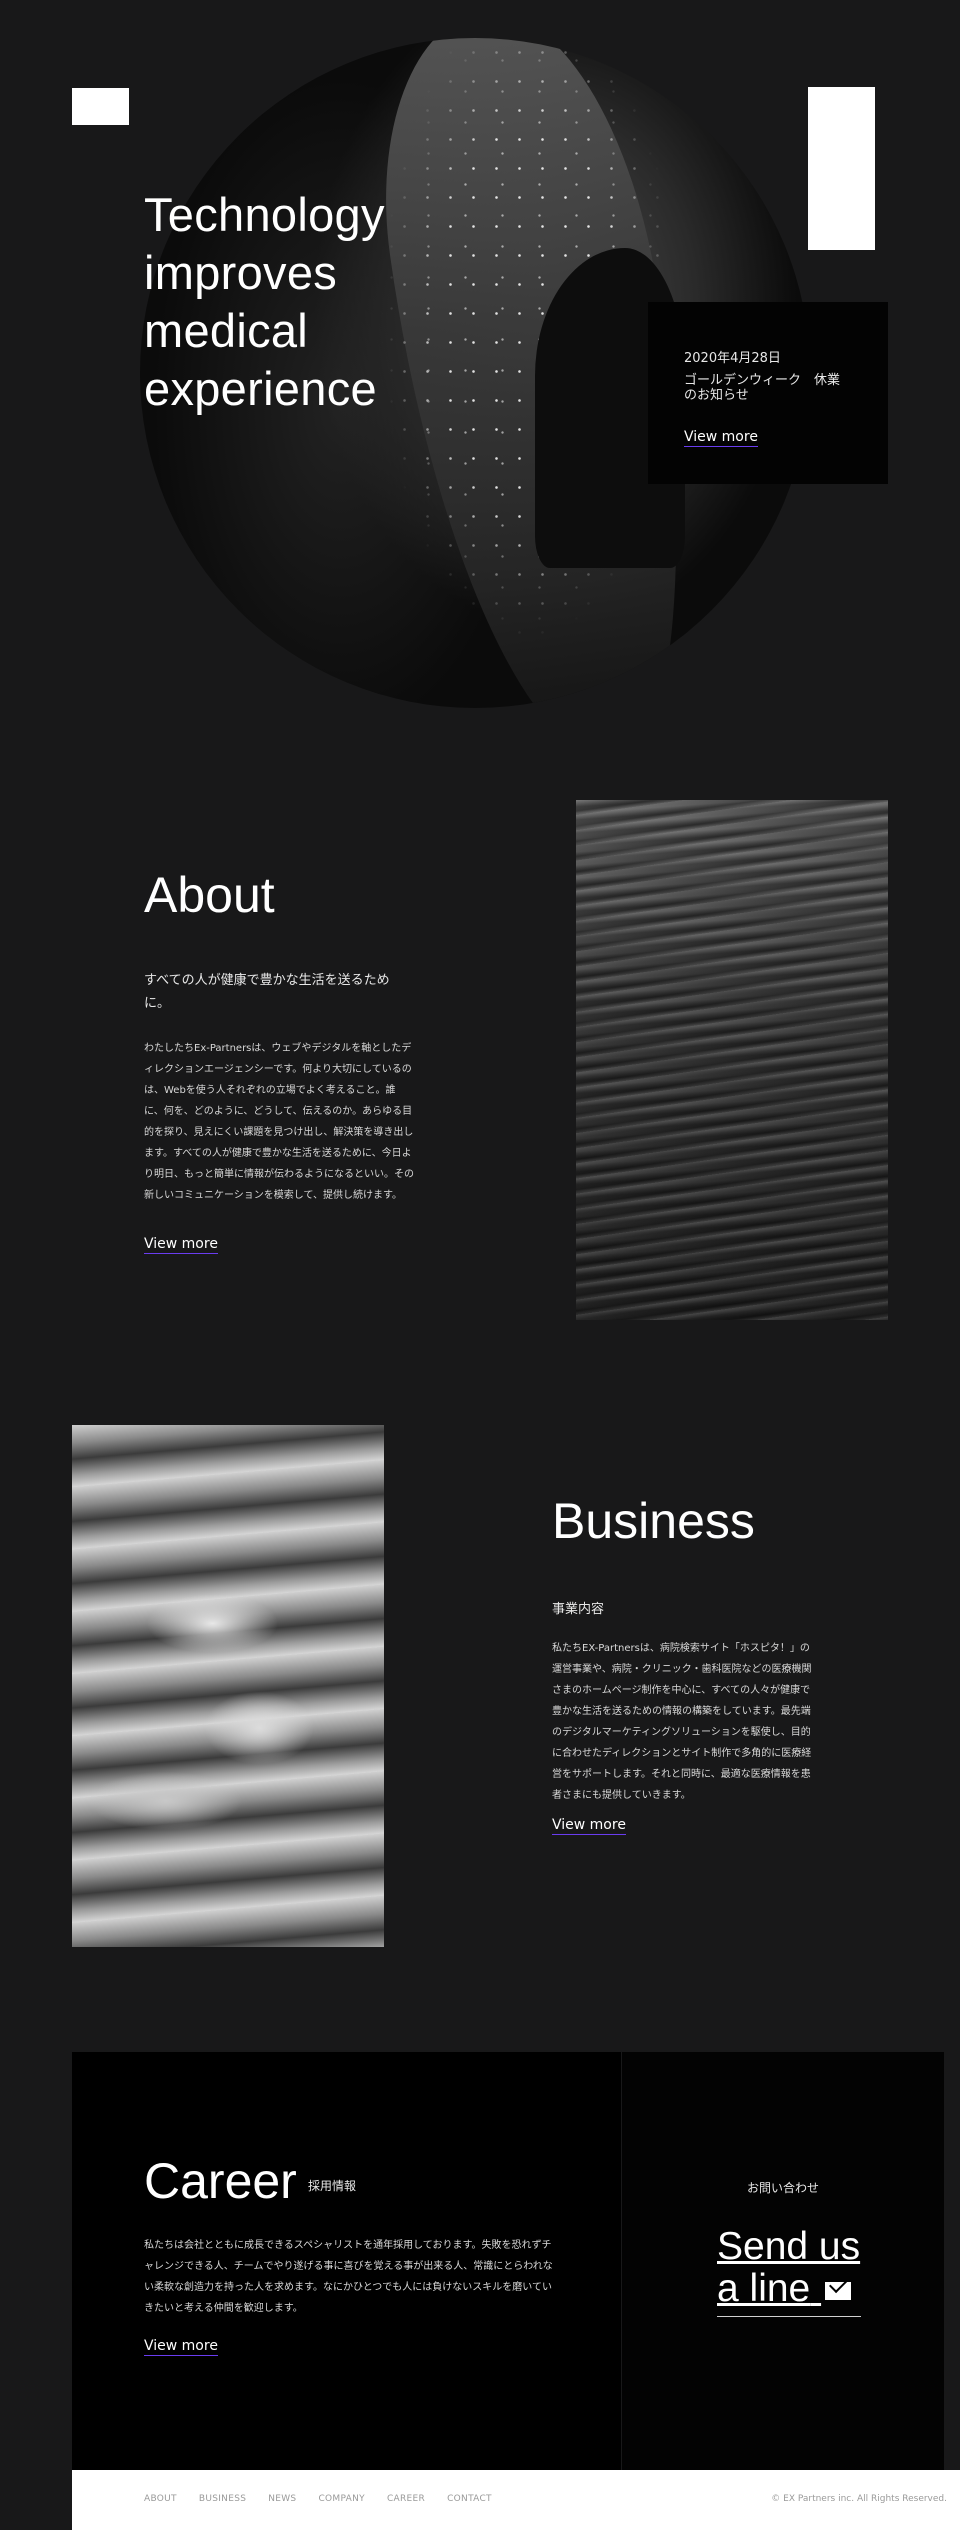 Image resolution: width=960 pixels, height=2530 pixels. Describe the element at coordinates (282, 2499) in the screenshot. I see `footer-link-news: NEWS` at that location.